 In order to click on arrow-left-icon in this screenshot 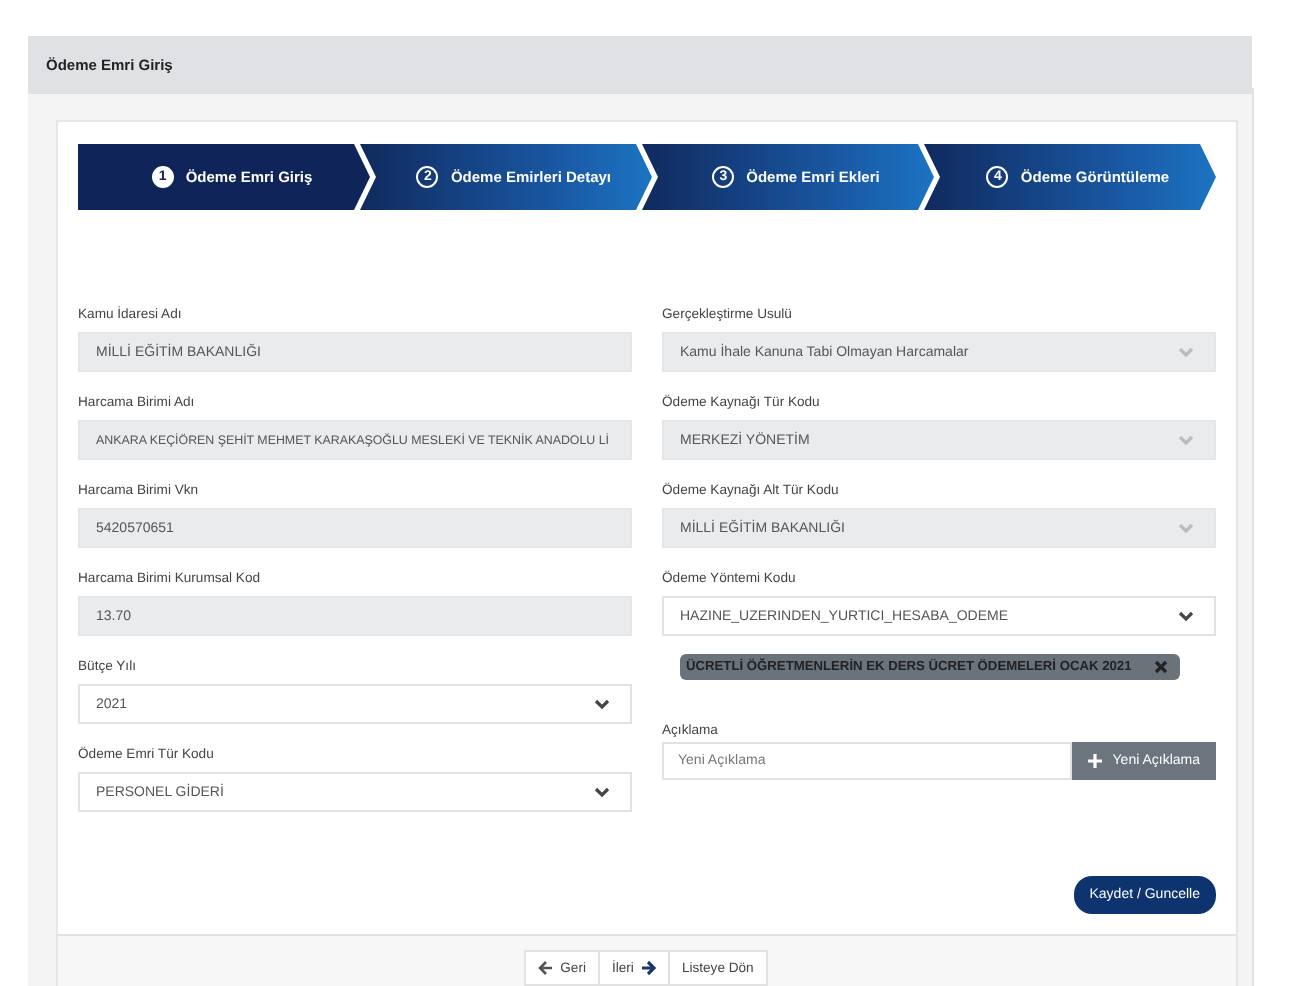, I will do `click(546, 968)`.